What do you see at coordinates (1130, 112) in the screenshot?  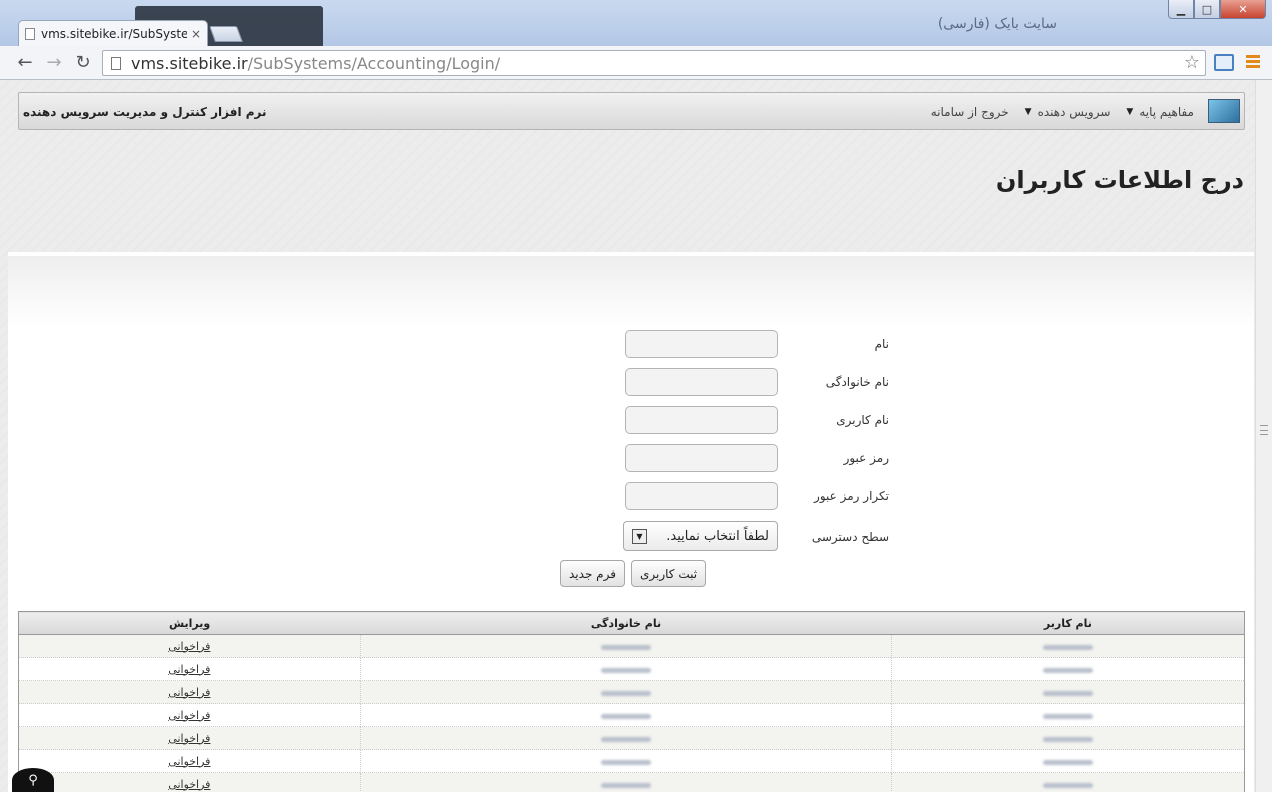 I see `caret-down-icon: ▼` at bounding box center [1130, 112].